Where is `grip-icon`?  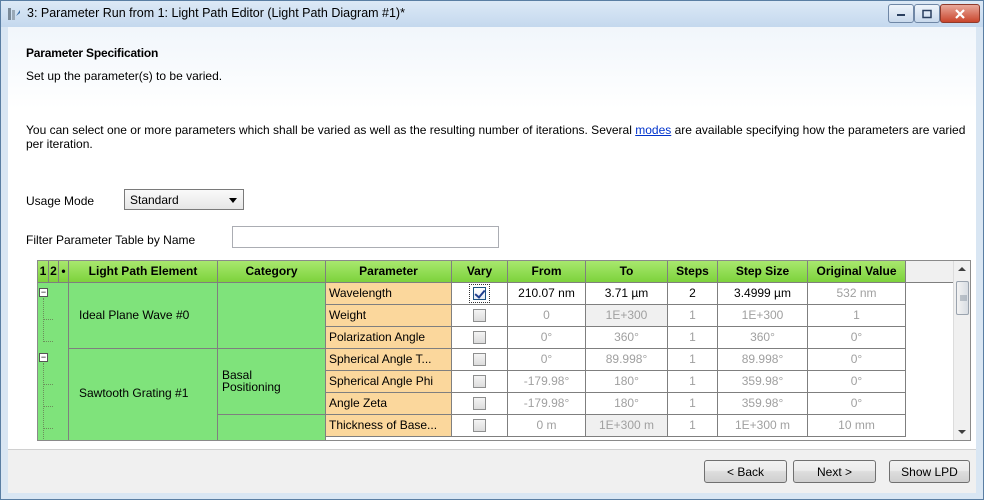 grip-icon is located at coordinates (963, 298).